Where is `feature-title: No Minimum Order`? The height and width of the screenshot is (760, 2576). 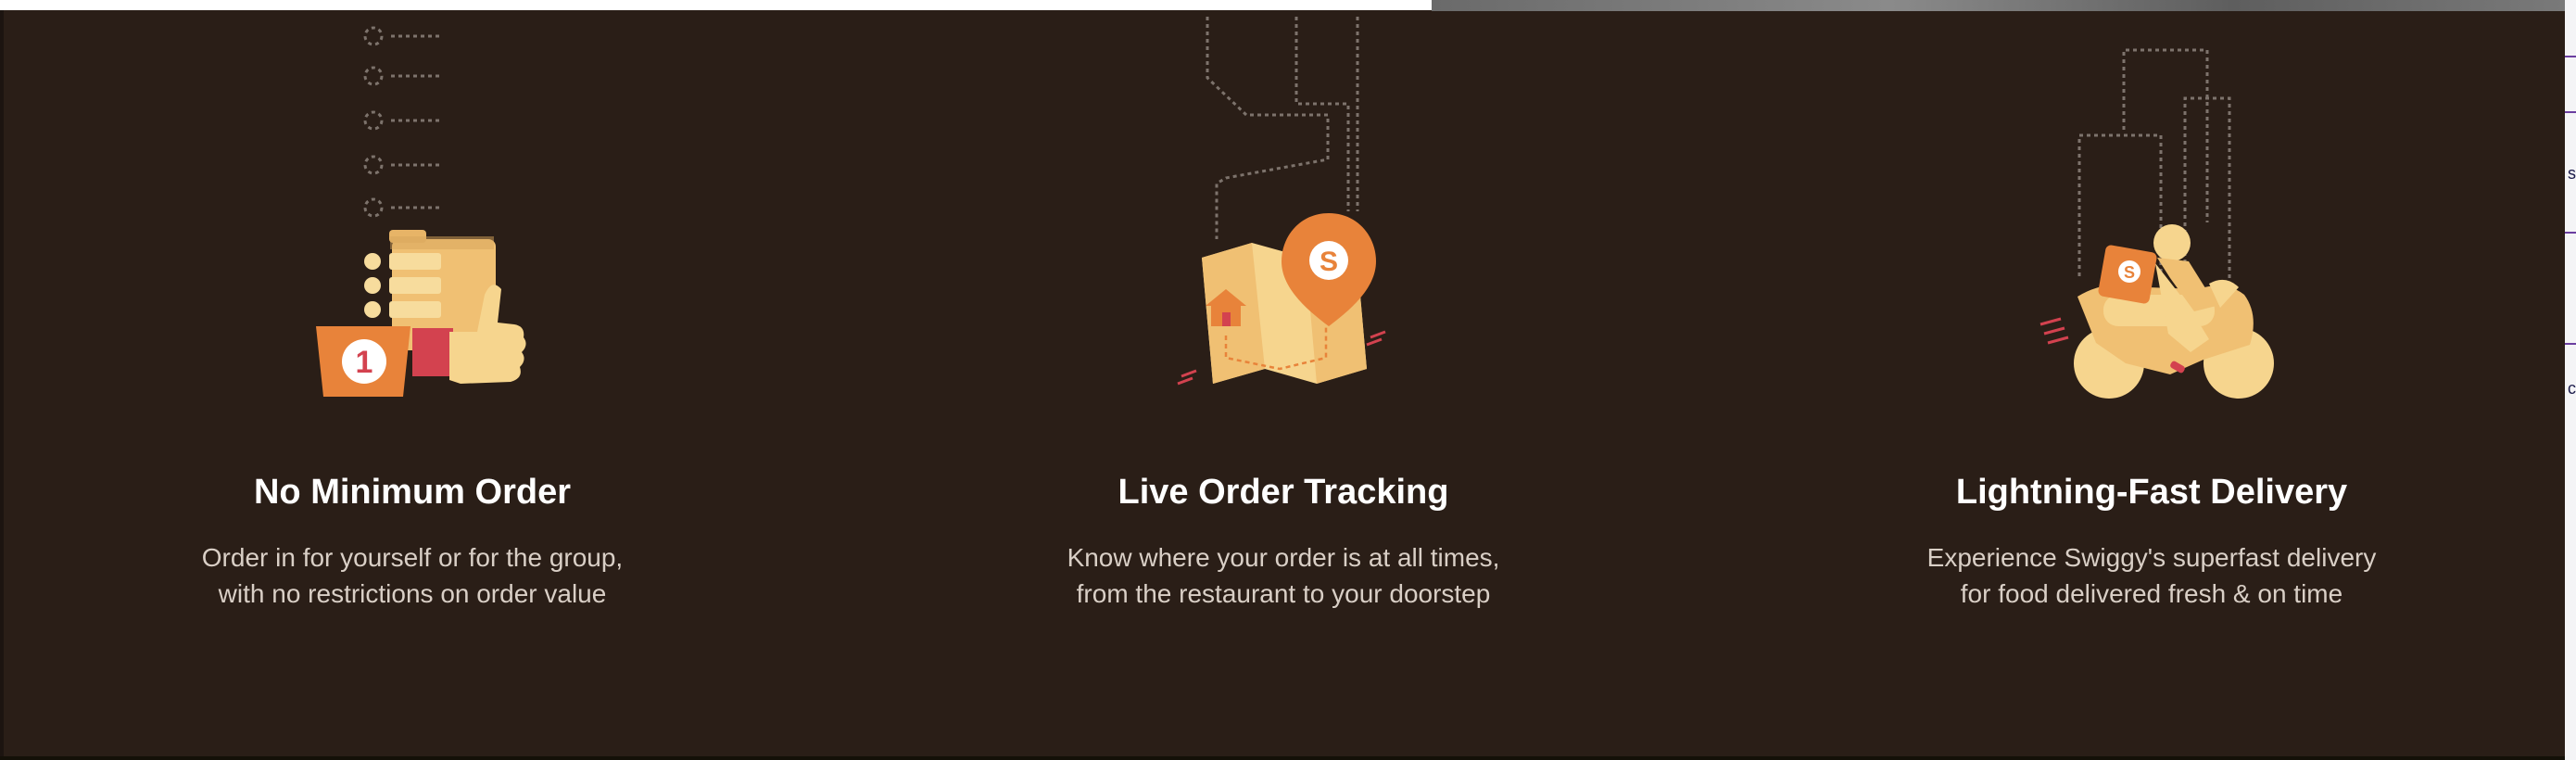 feature-title: No Minimum Order is located at coordinates (412, 493).